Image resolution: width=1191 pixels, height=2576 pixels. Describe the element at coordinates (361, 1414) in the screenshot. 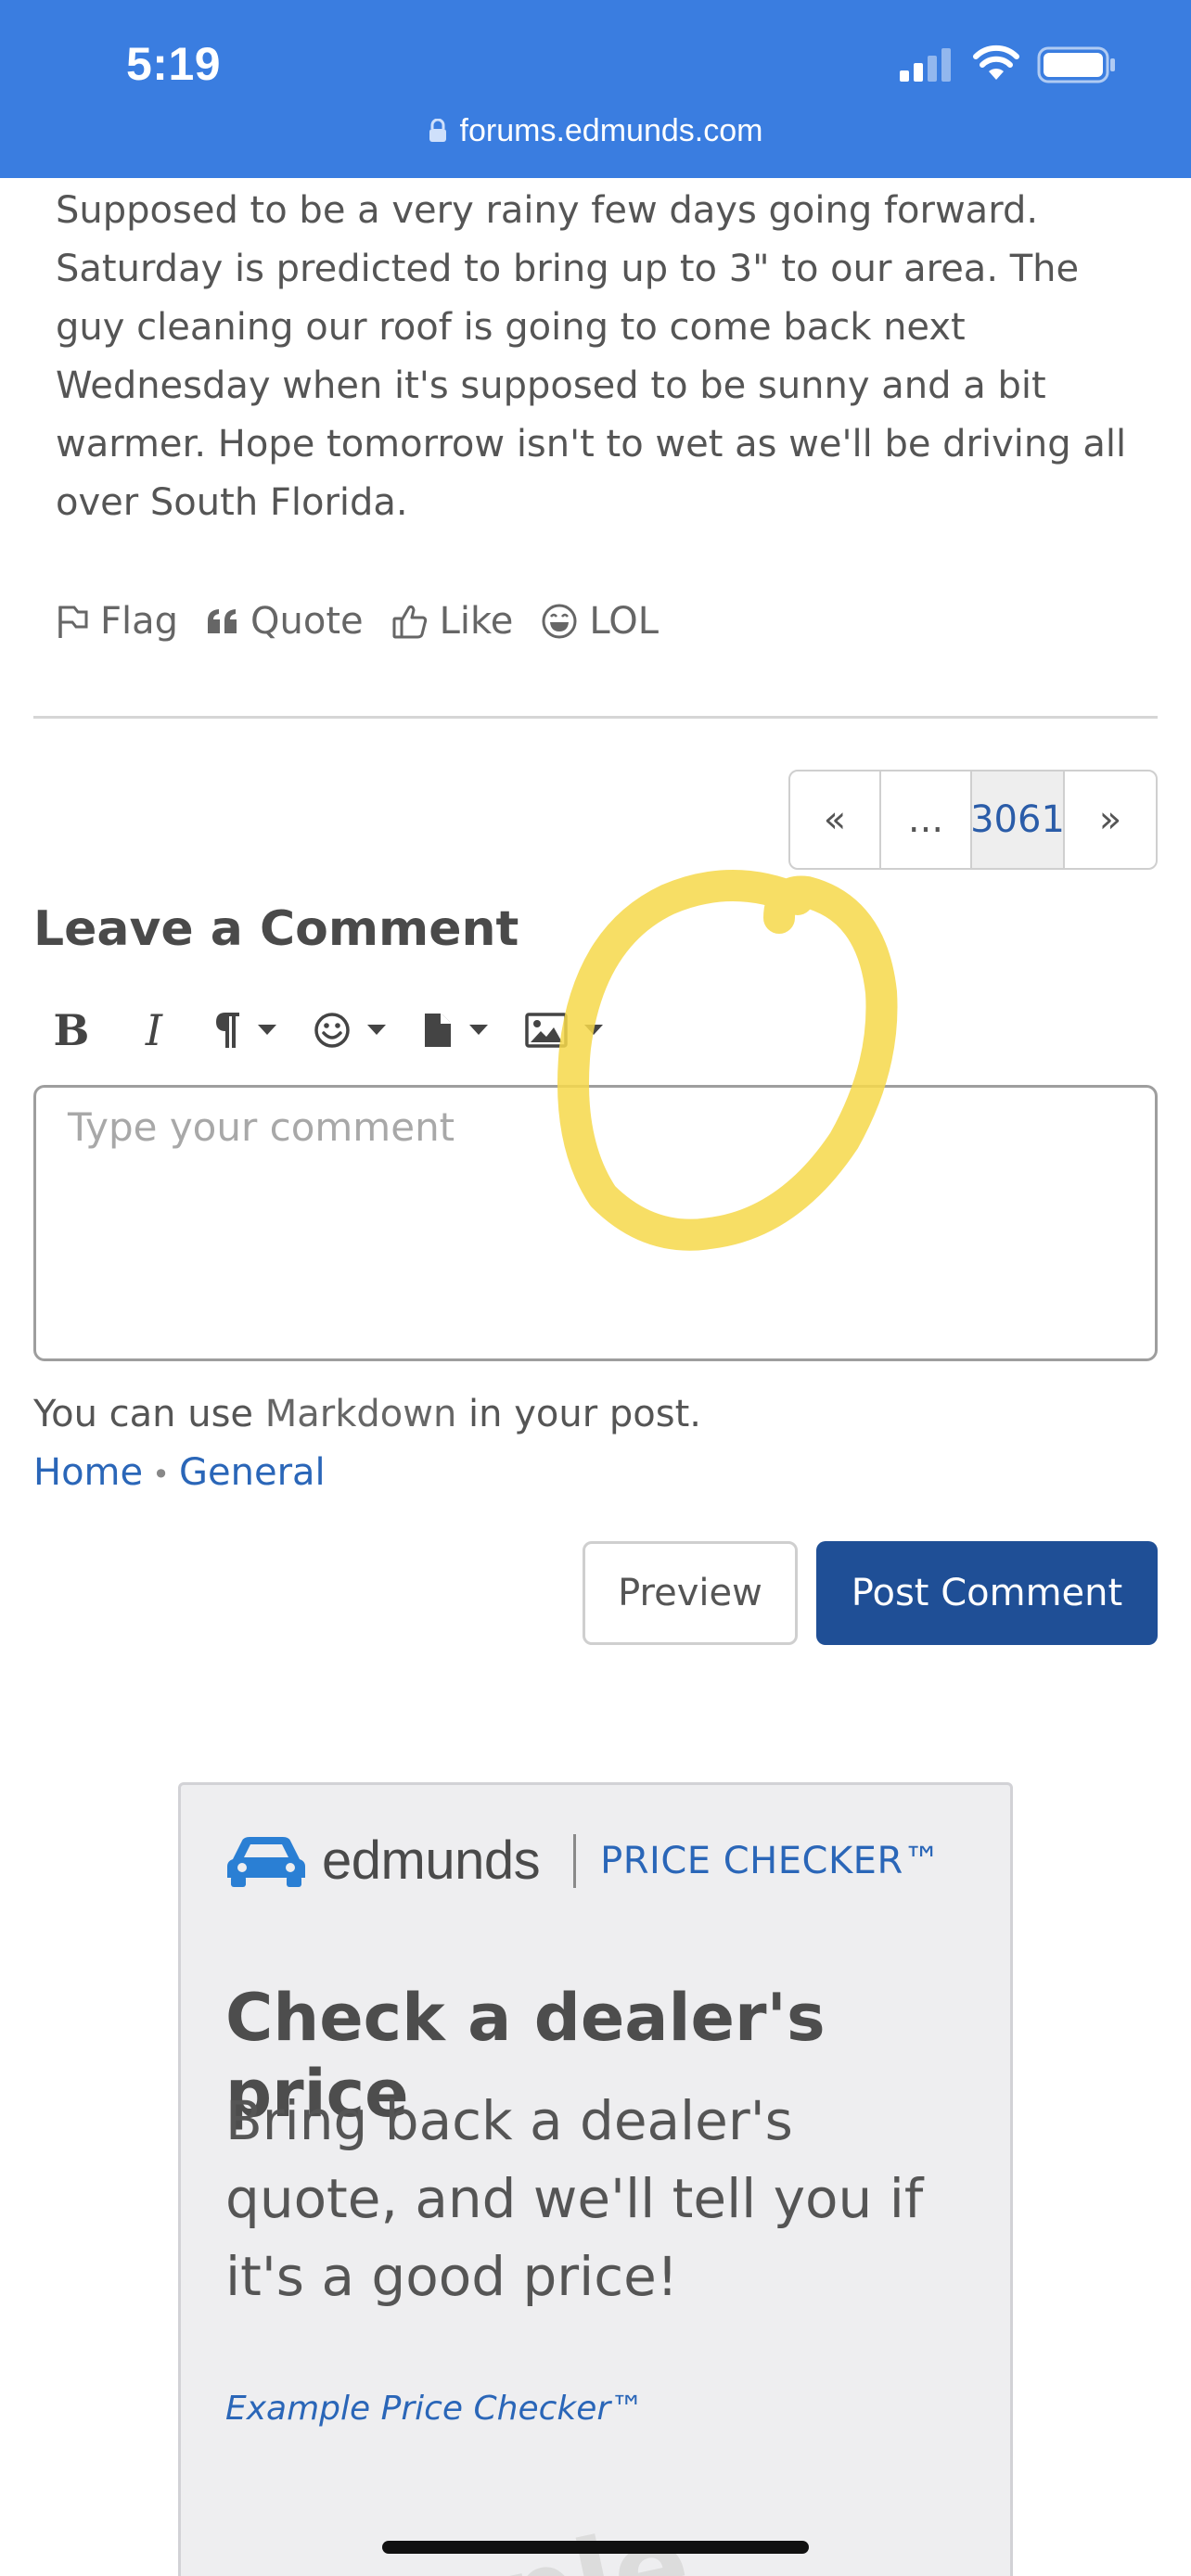

I see `markdown-link: Markdown` at that location.